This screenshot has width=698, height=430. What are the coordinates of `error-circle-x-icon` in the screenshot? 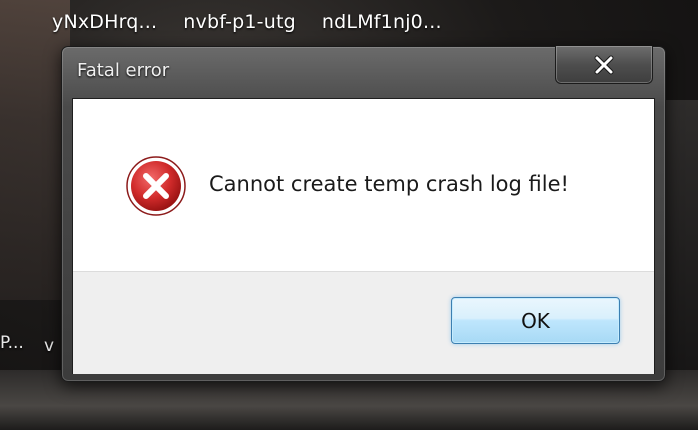 It's located at (156, 186).